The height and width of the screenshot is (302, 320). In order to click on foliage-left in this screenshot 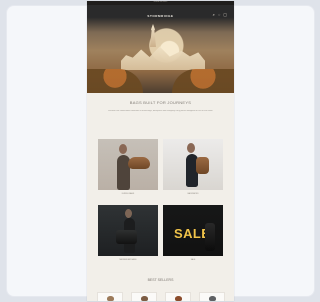, I will do `click(115, 81)`.